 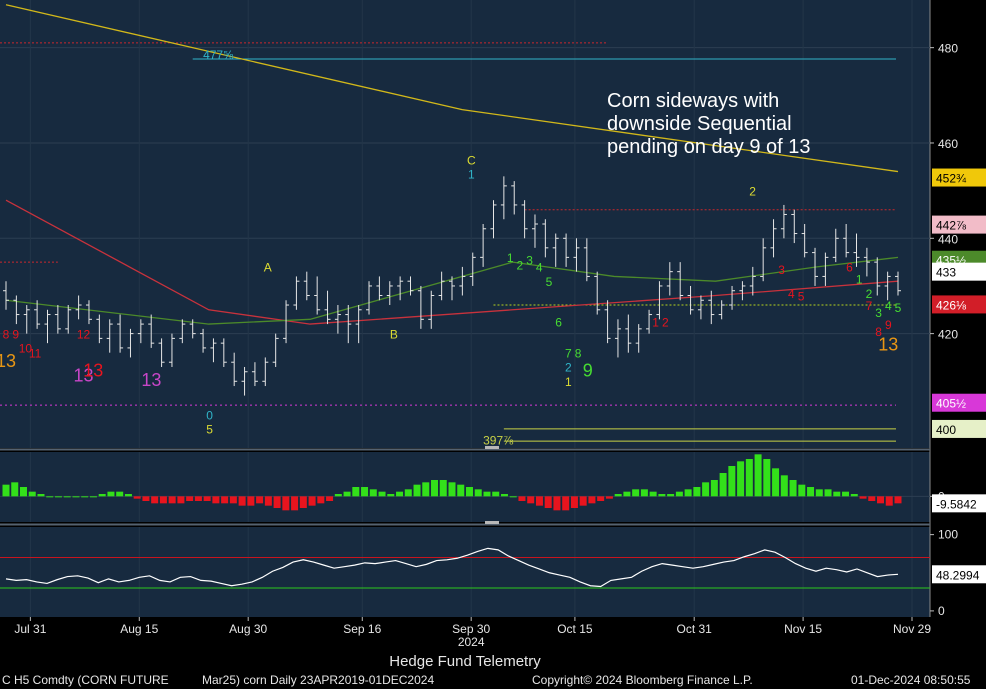 I want to click on chart-subtitle: Hedge Fund Telemetry, so click(x=465, y=661).